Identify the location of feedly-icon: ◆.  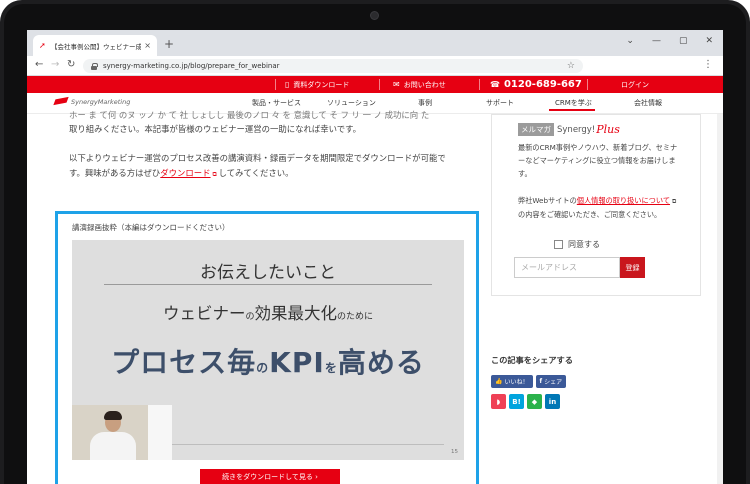
(534, 401).